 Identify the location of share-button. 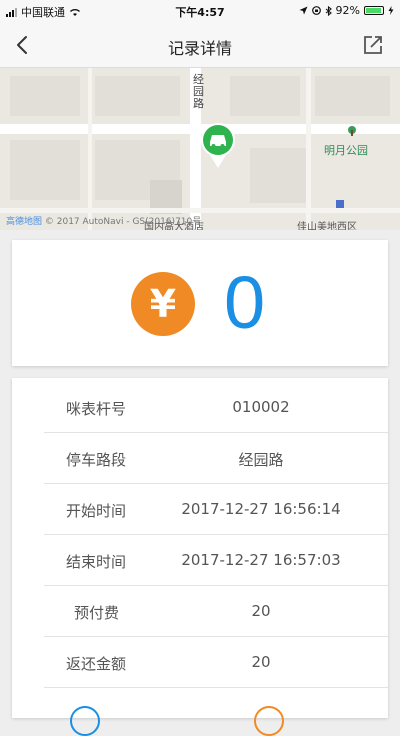
(373, 45).